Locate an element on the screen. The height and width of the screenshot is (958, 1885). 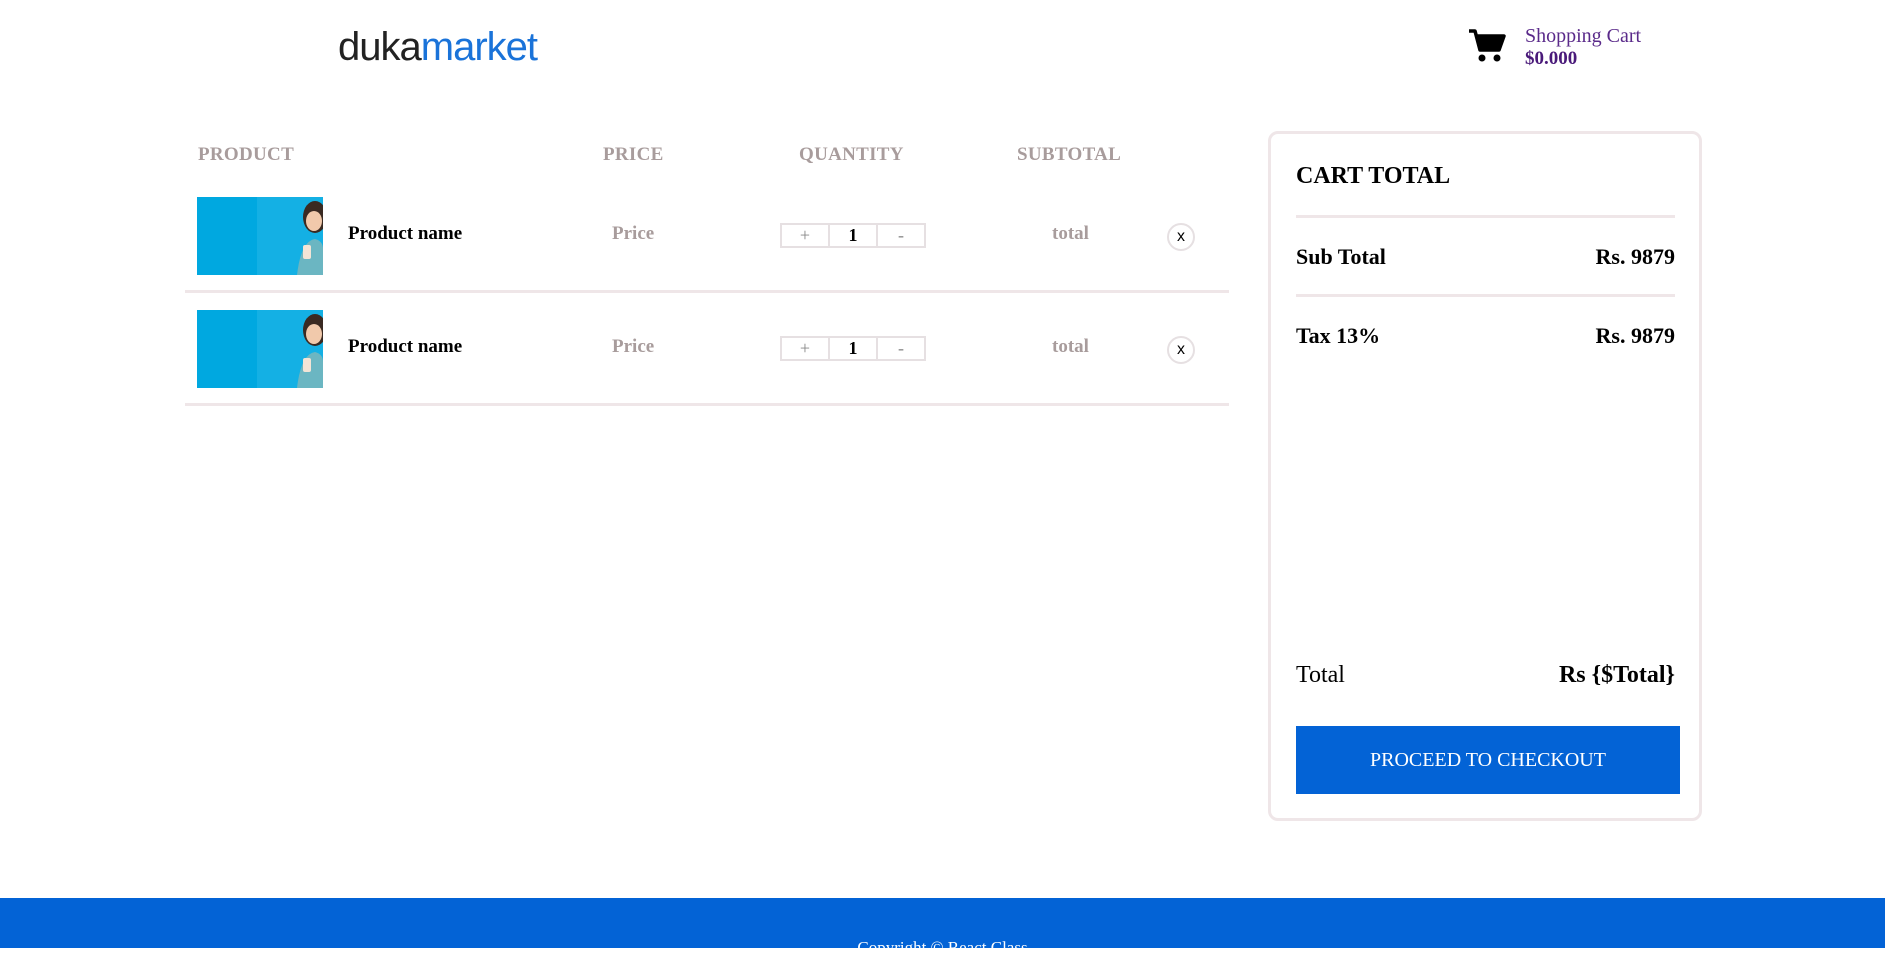
header-product: PRODUCT is located at coordinates (246, 154).